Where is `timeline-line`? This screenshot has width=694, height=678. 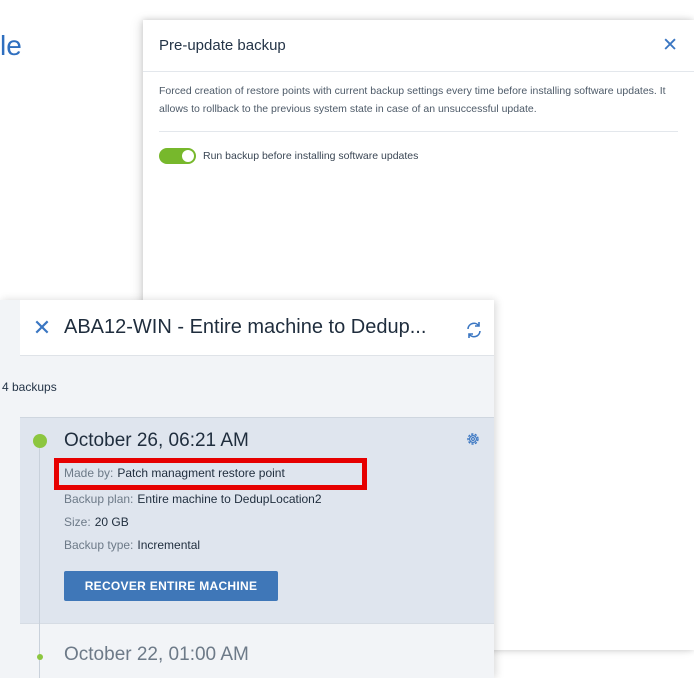 timeline-line is located at coordinates (39, 557).